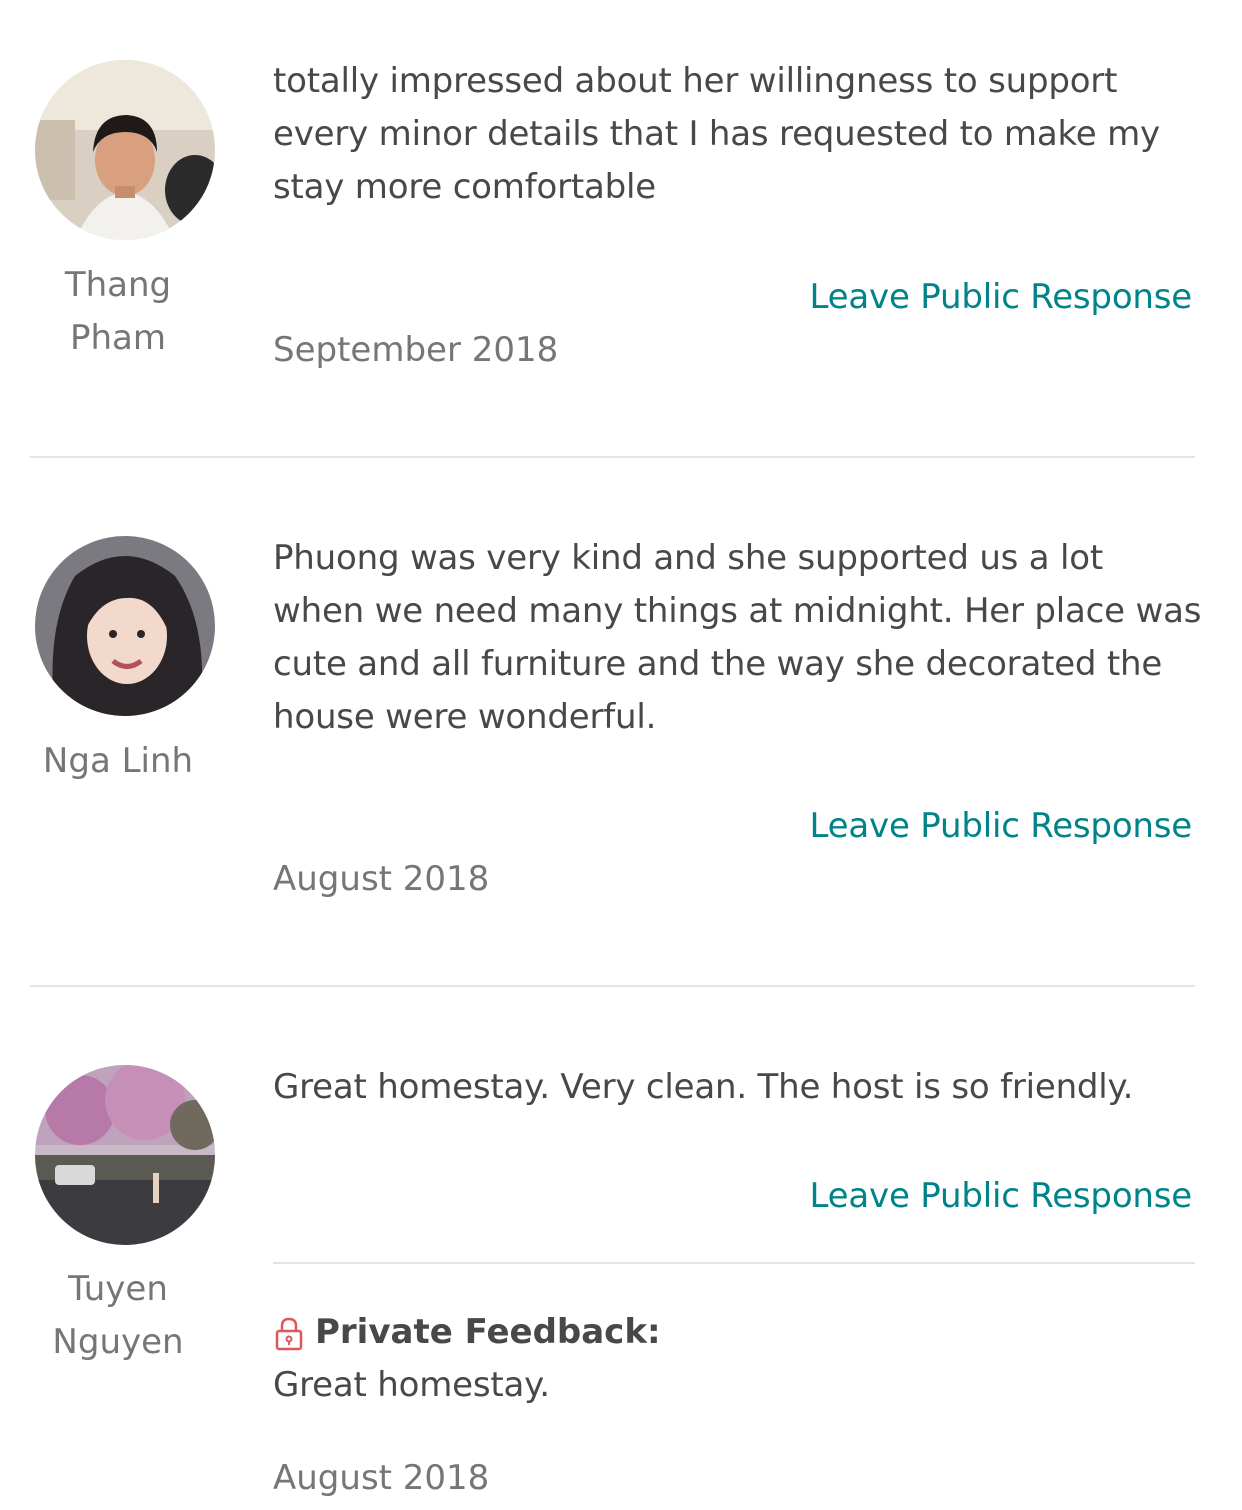  What do you see at coordinates (118, 761) in the screenshot?
I see `reviewer-name: Nga Linh` at bounding box center [118, 761].